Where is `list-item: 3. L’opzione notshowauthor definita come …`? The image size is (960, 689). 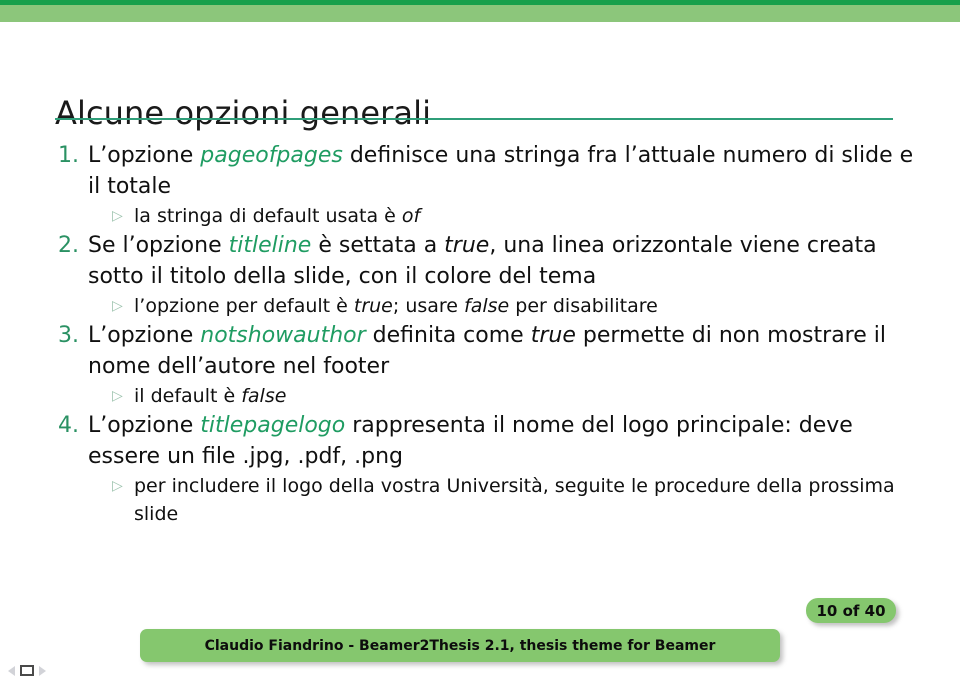 list-item: 3. L’opzione notshowauthor definita come … is located at coordinates (484, 351).